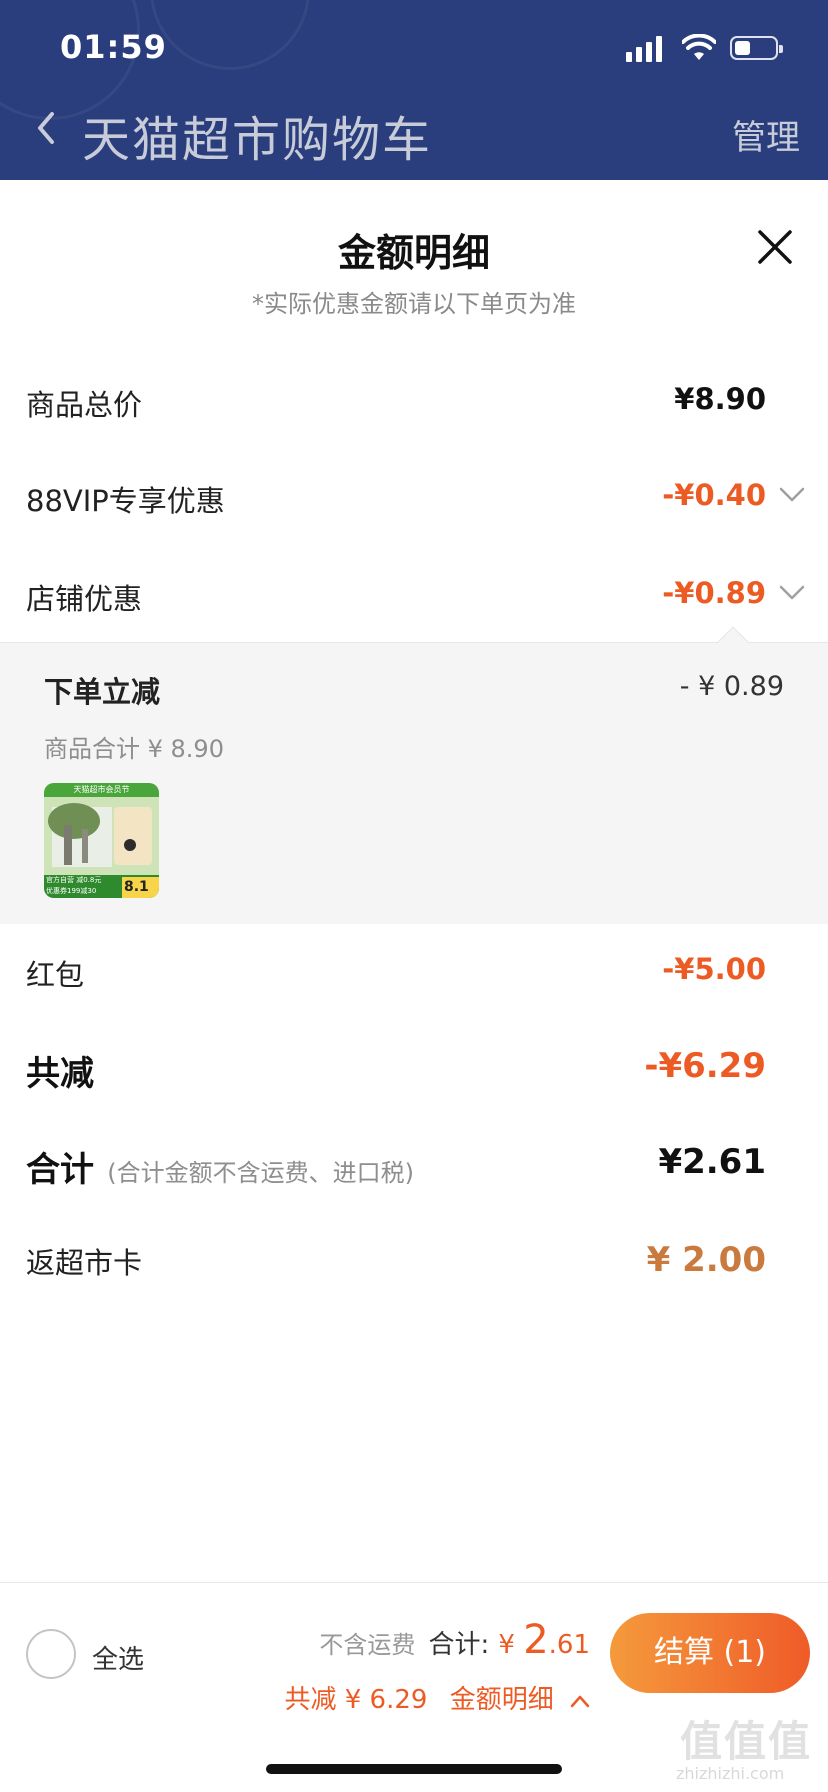  I want to click on total-label-group: 合计 (合计金额不含运费、进口税), so click(220, 1166).